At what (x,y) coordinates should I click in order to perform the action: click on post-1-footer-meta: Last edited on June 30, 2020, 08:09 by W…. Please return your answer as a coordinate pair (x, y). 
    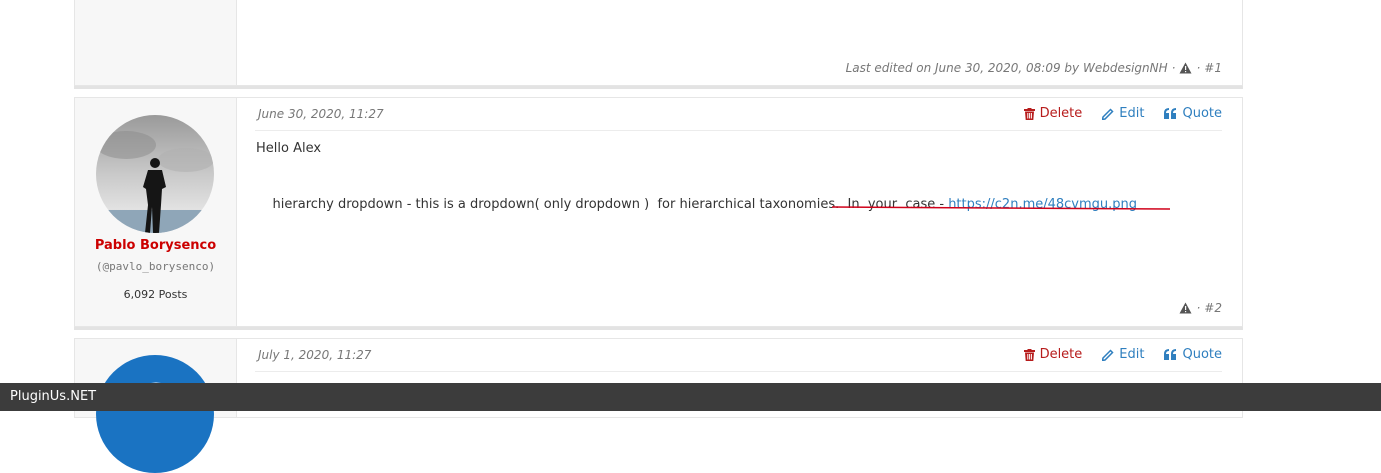
    Looking at the image, I should click on (1034, 68).